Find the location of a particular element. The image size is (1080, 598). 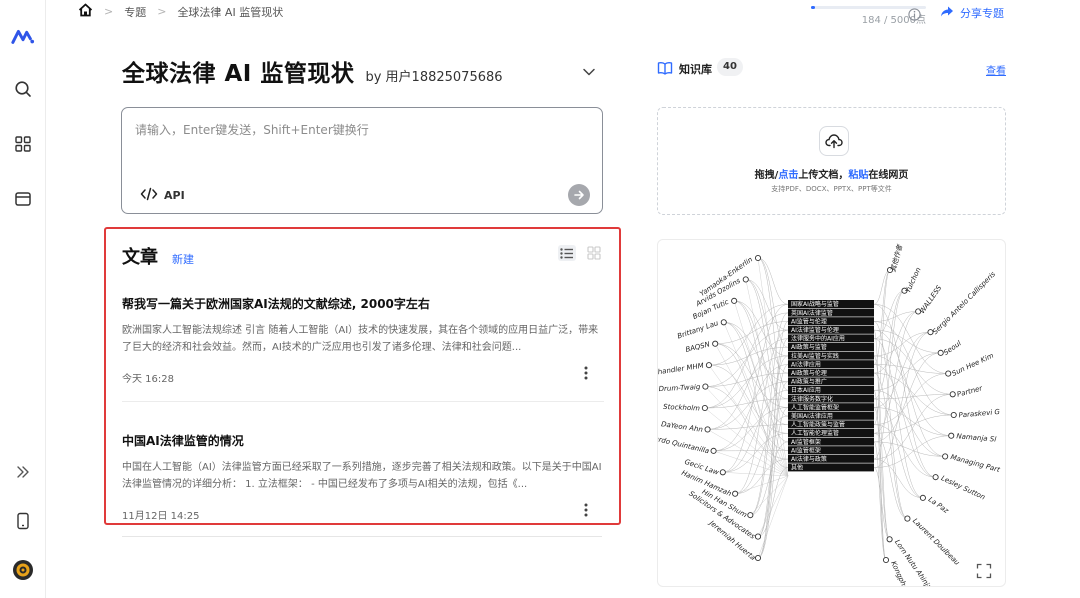

graph-topic-label: AI政策与推广 is located at coordinates (809, 382).